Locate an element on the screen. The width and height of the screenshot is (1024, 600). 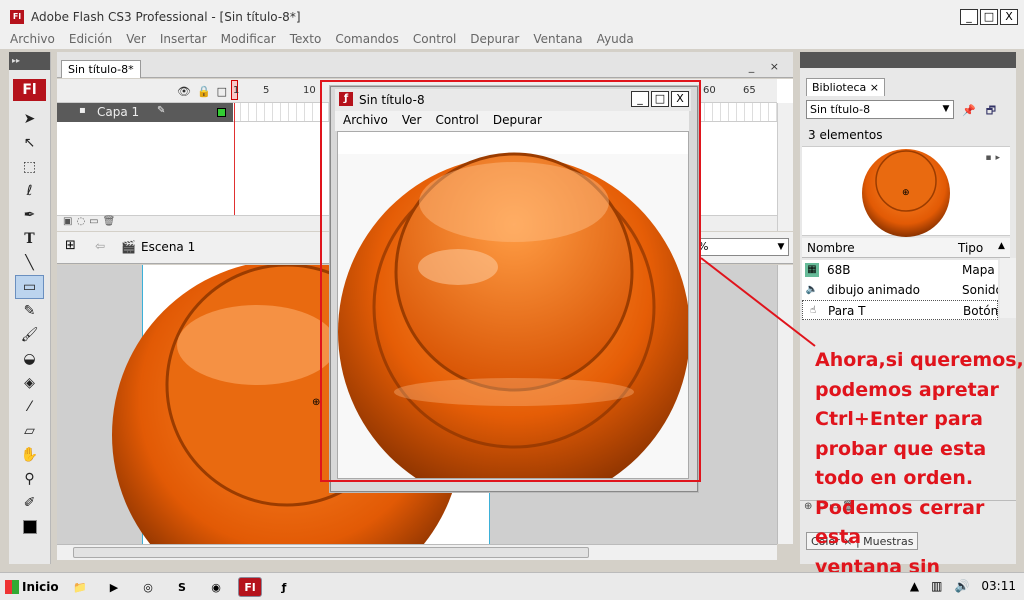
minimize-button: _ is located at coordinates (969, 17).